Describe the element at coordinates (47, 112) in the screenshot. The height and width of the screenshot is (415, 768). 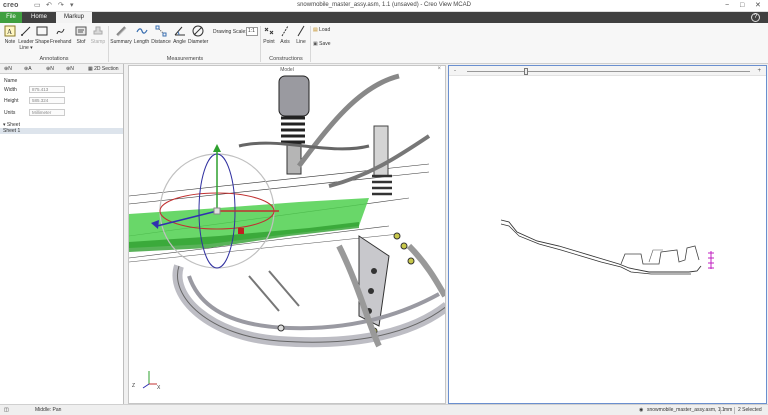
I see `units-field: Millimeter` at that location.